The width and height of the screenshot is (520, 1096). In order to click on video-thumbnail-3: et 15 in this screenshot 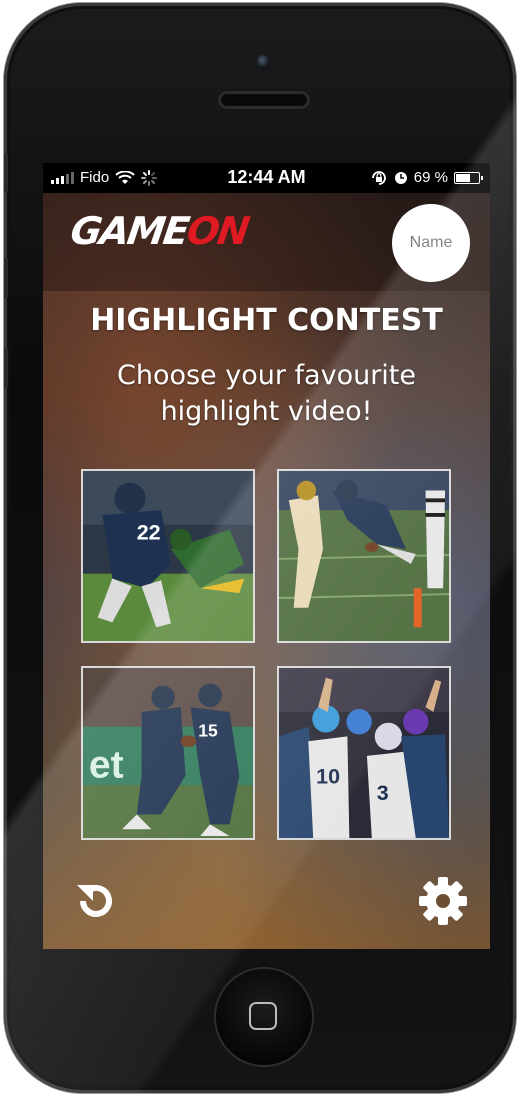, I will do `click(168, 753)`.